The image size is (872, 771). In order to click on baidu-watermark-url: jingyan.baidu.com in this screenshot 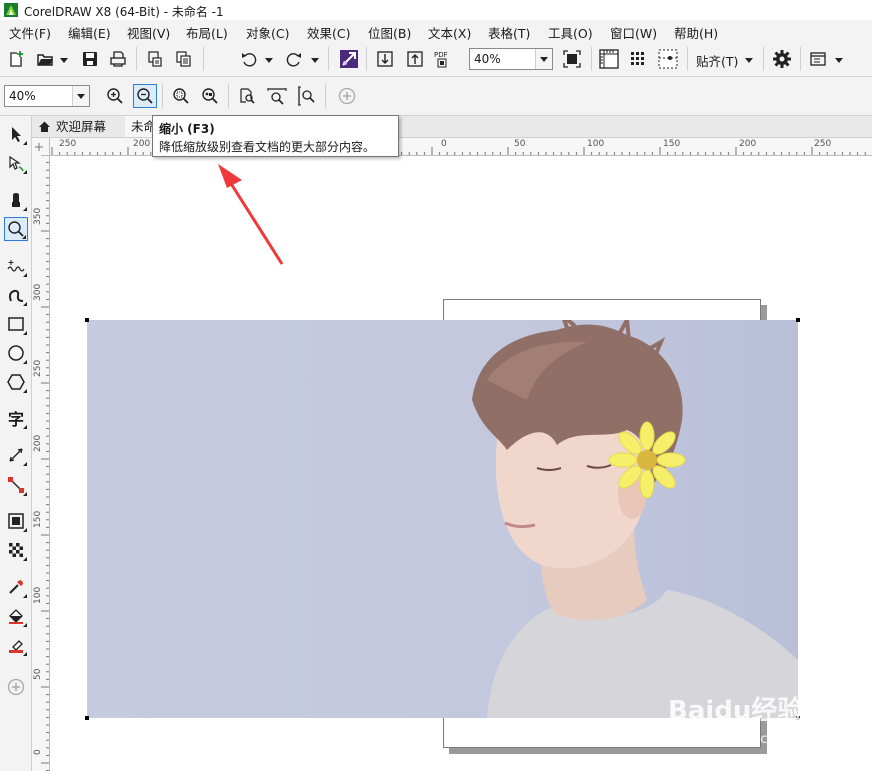, I will do `click(728, 739)`.